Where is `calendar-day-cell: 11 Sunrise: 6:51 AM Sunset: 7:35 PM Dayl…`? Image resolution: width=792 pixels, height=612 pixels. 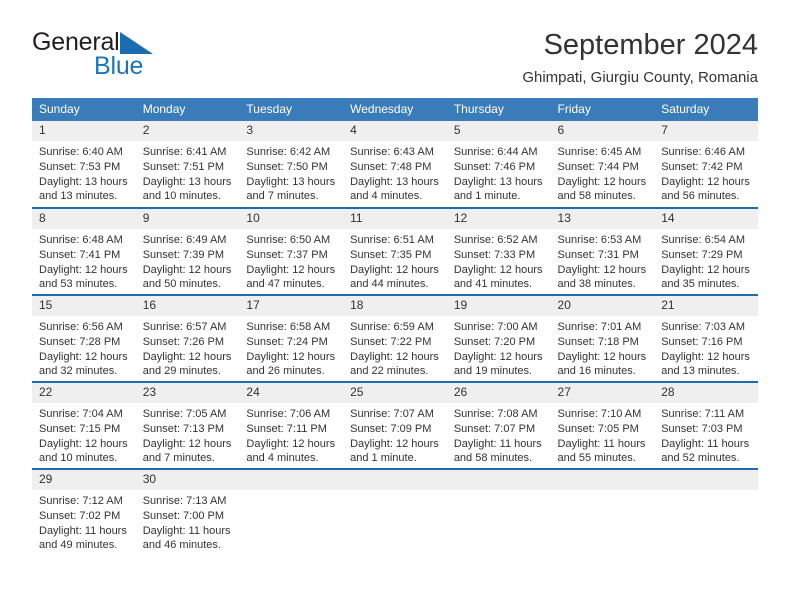 calendar-day-cell: 11 Sunrise: 6:51 AM Sunset: 7:35 PM Dayl… is located at coordinates (395, 251).